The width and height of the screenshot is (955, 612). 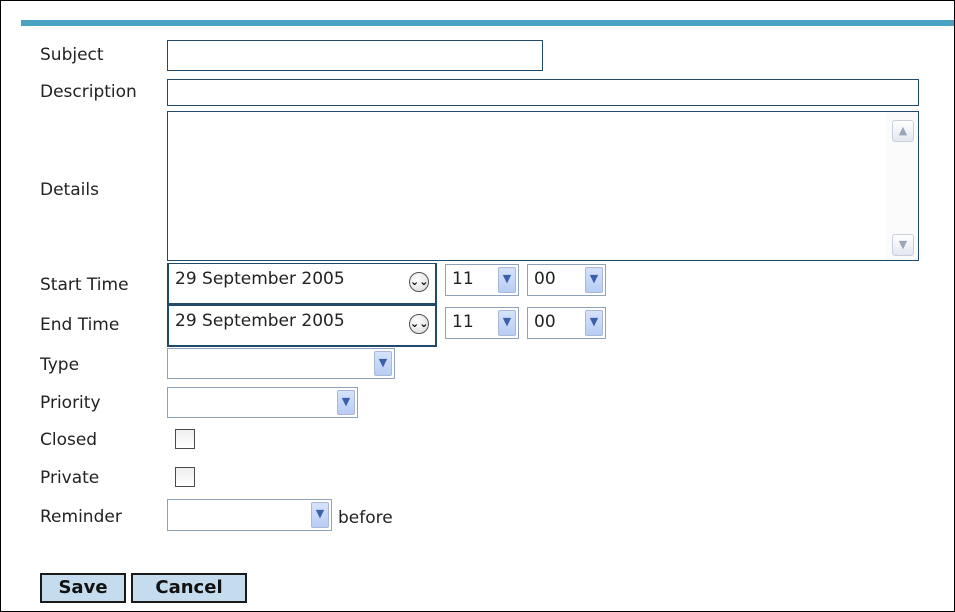 What do you see at coordinates (249, 515) in the screenshot?
I see `reminder-select: ▼` at bounding box center [249, 515].